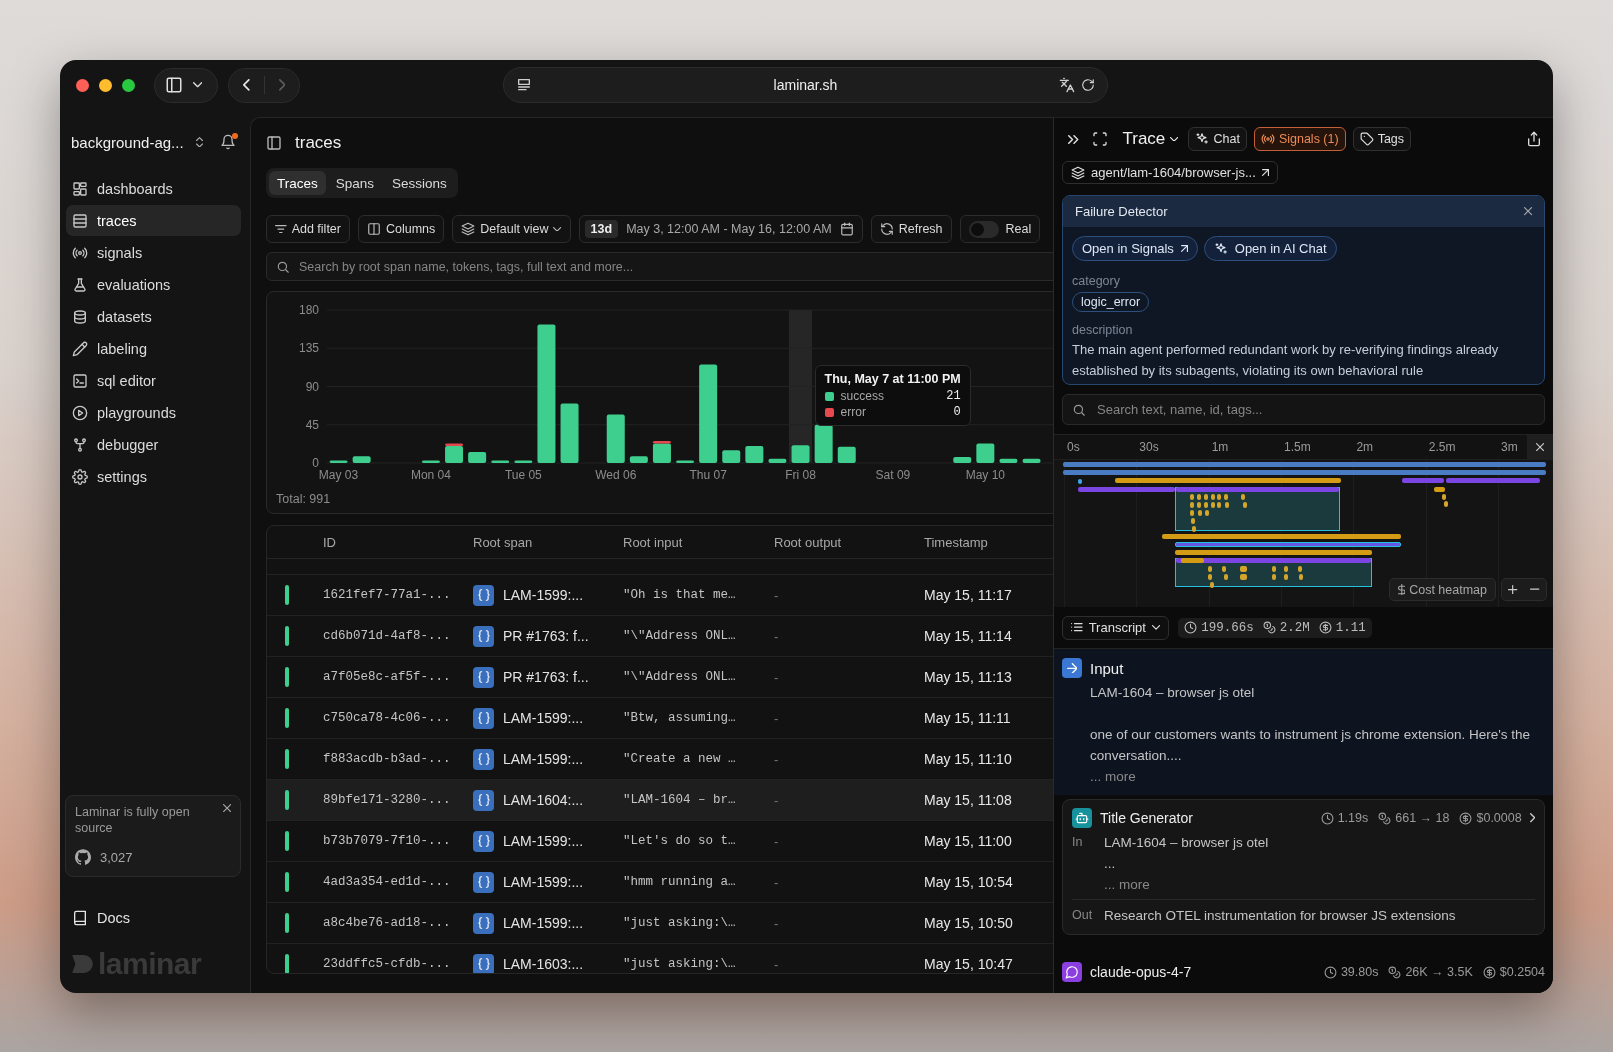 The image size is (1613, 1052). I want to click on action-button: Open in AI Chat, so click(1270, 248).